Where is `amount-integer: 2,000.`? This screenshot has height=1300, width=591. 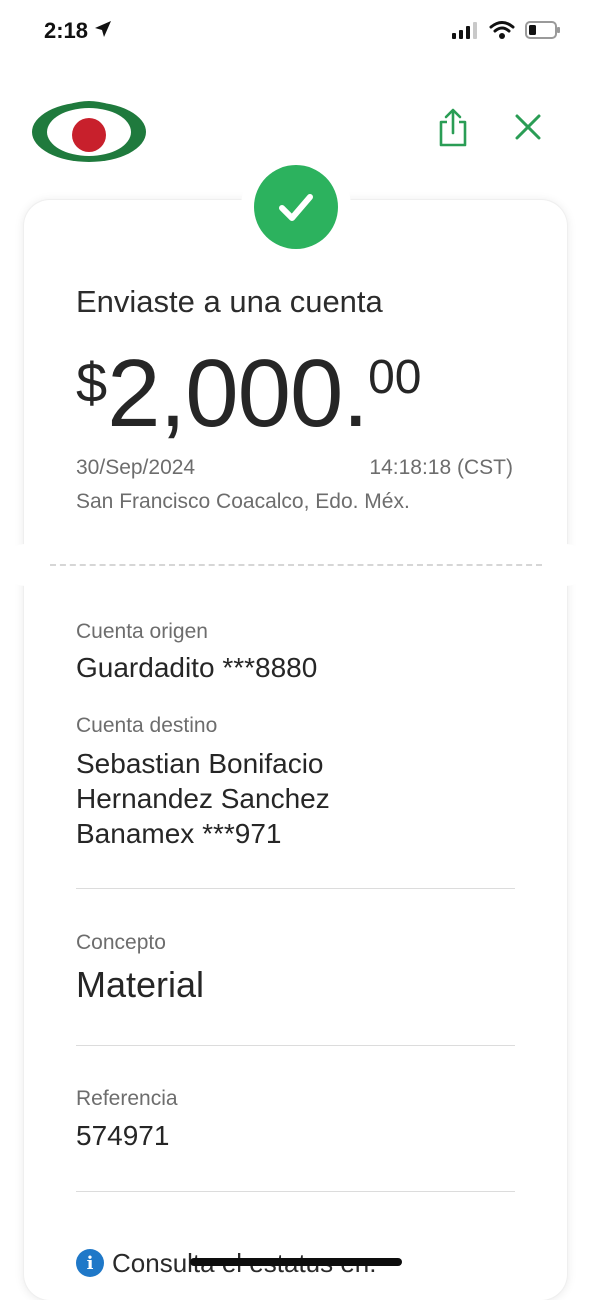 amount-integer: 2,000. is located at coordinates (238, 393).